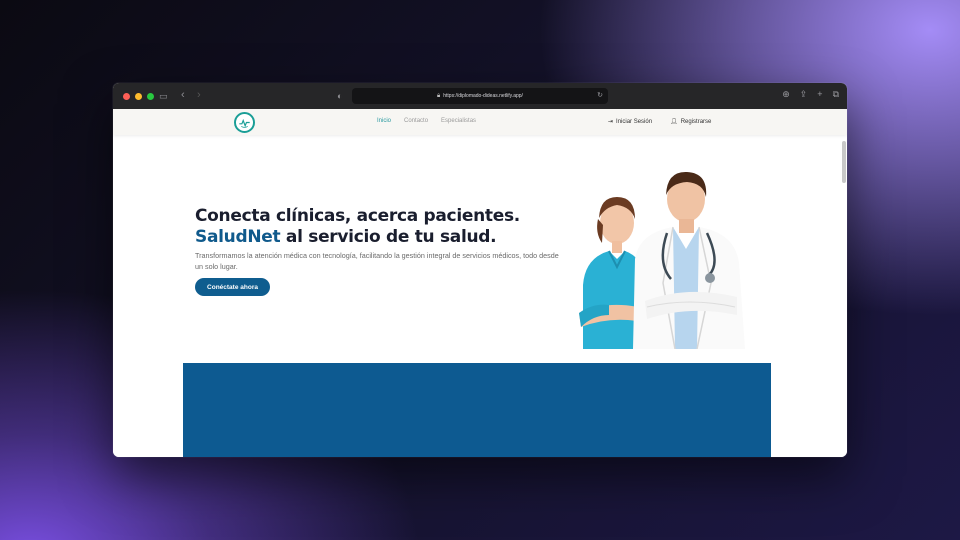  What do you see at coordinates (384, 121) in the screenshot?
I see `nav-link-inicio: Inicio` at bounding box center [384, 121].